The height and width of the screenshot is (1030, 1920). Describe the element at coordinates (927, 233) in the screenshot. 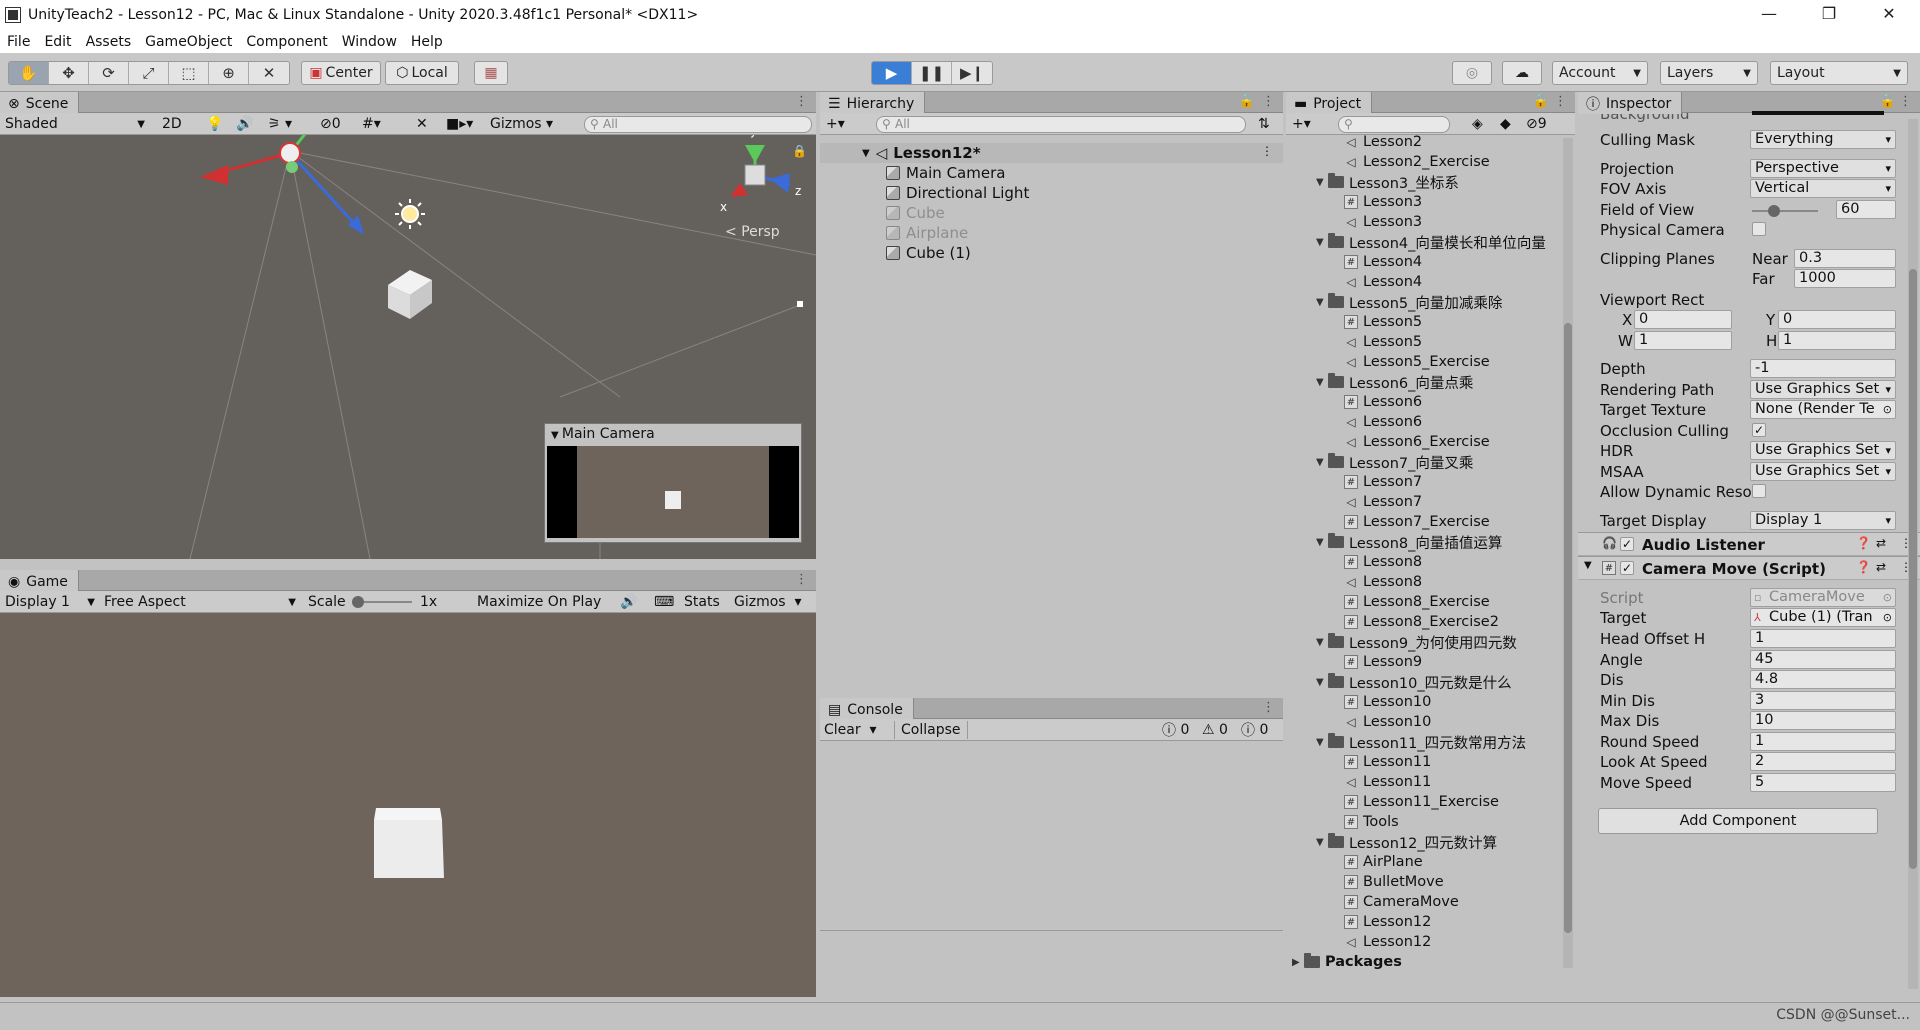

I see `hierarchy-item: Airplane` at that location.